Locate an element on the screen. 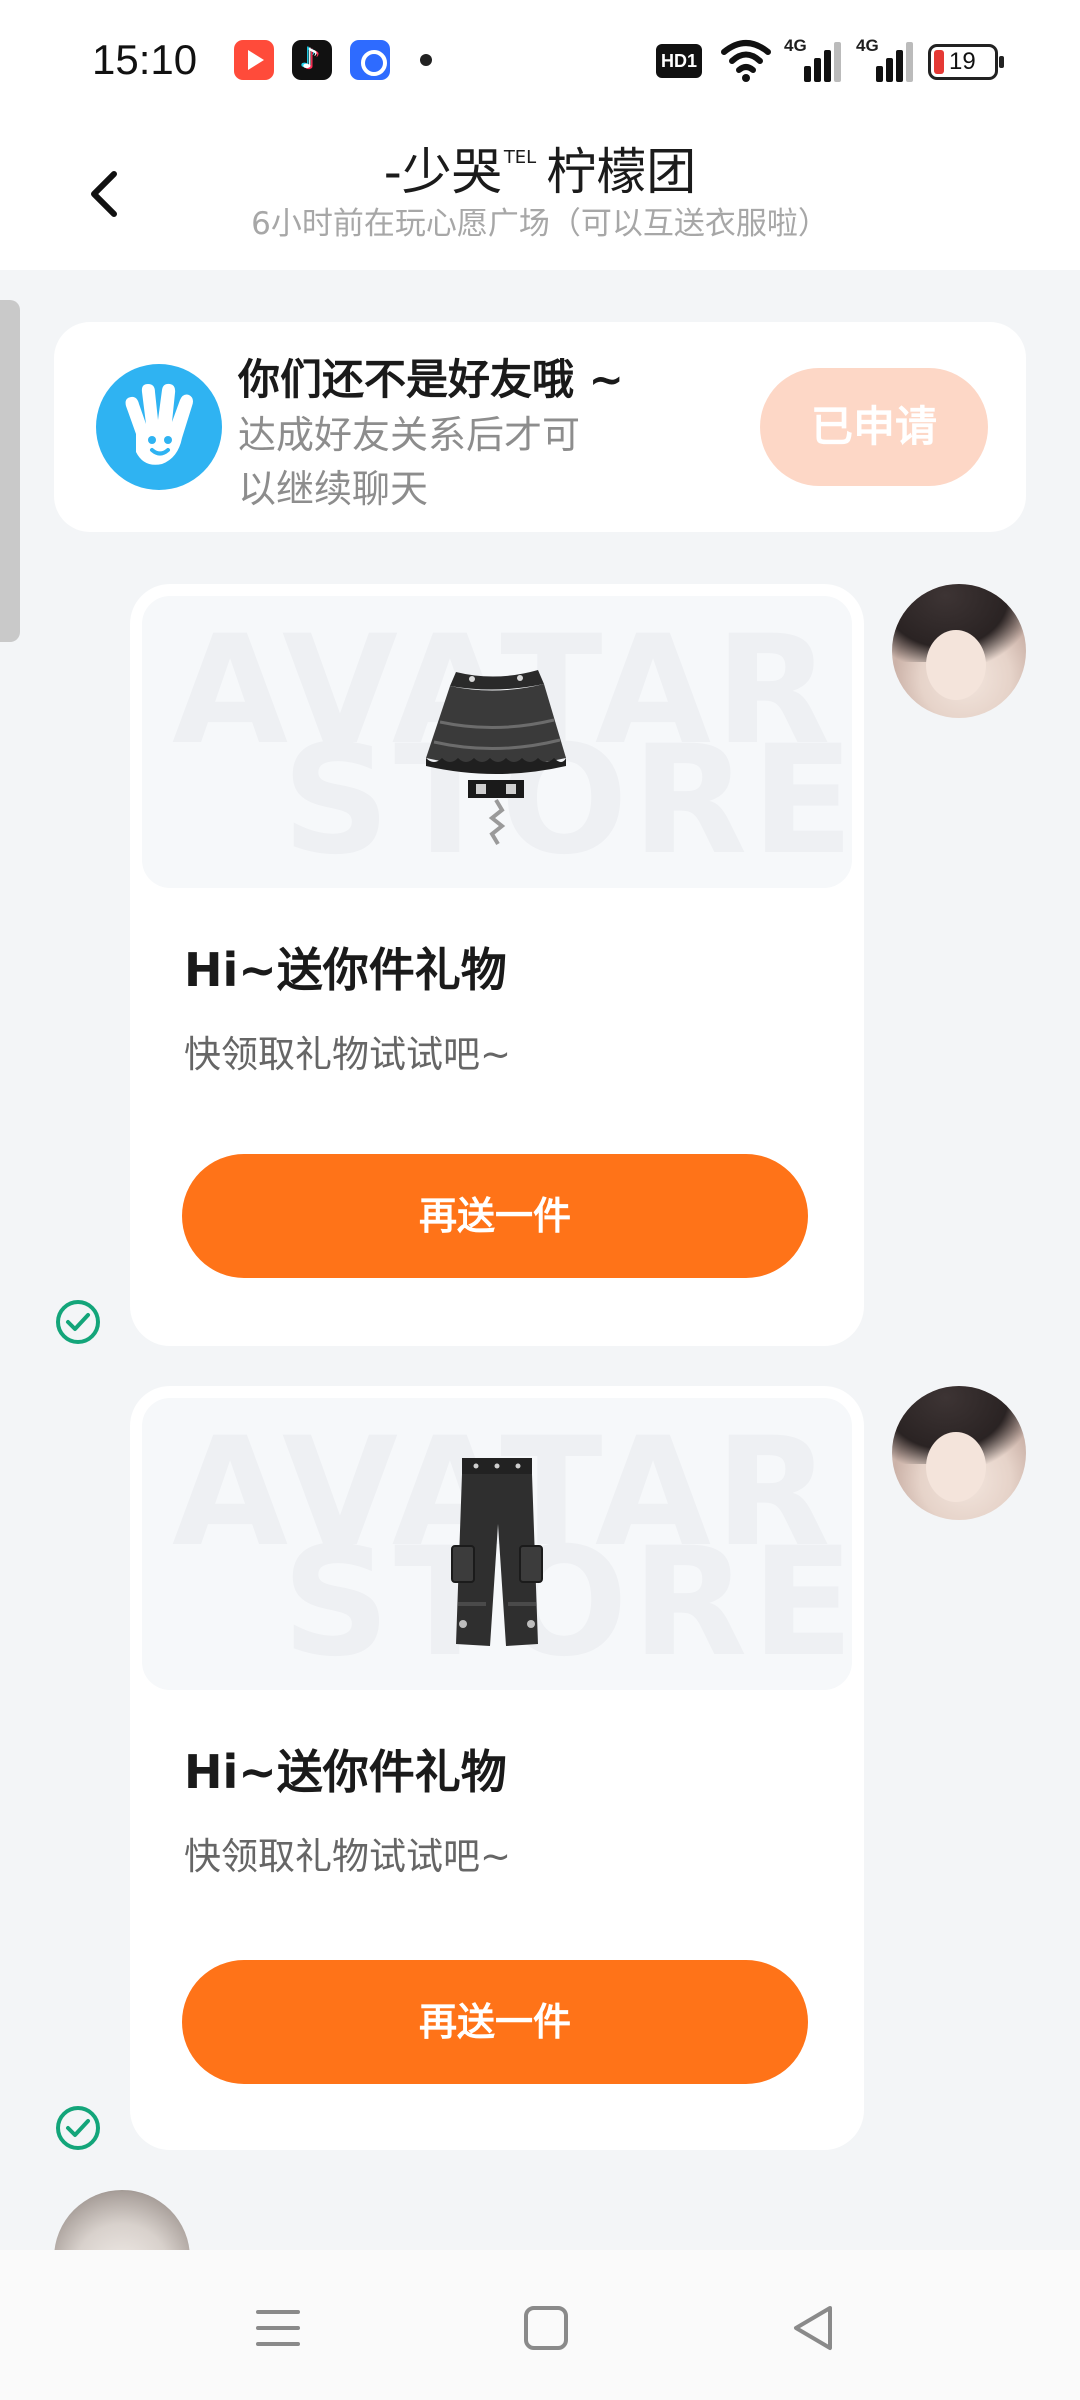 This screenshot has height=2400, width=1080. chat-title-prefix: -少哭 is located at coordinates (442, 172).